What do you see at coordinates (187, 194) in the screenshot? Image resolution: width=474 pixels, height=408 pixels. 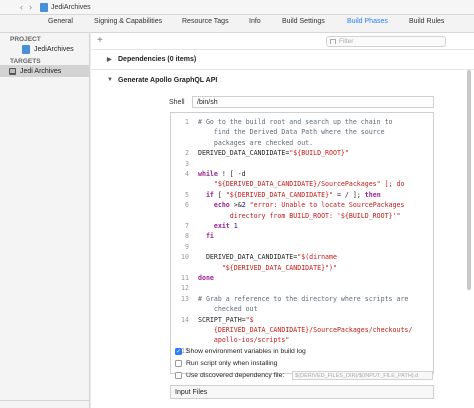 I see `line-number: 5` at bounding box center [187, 194].